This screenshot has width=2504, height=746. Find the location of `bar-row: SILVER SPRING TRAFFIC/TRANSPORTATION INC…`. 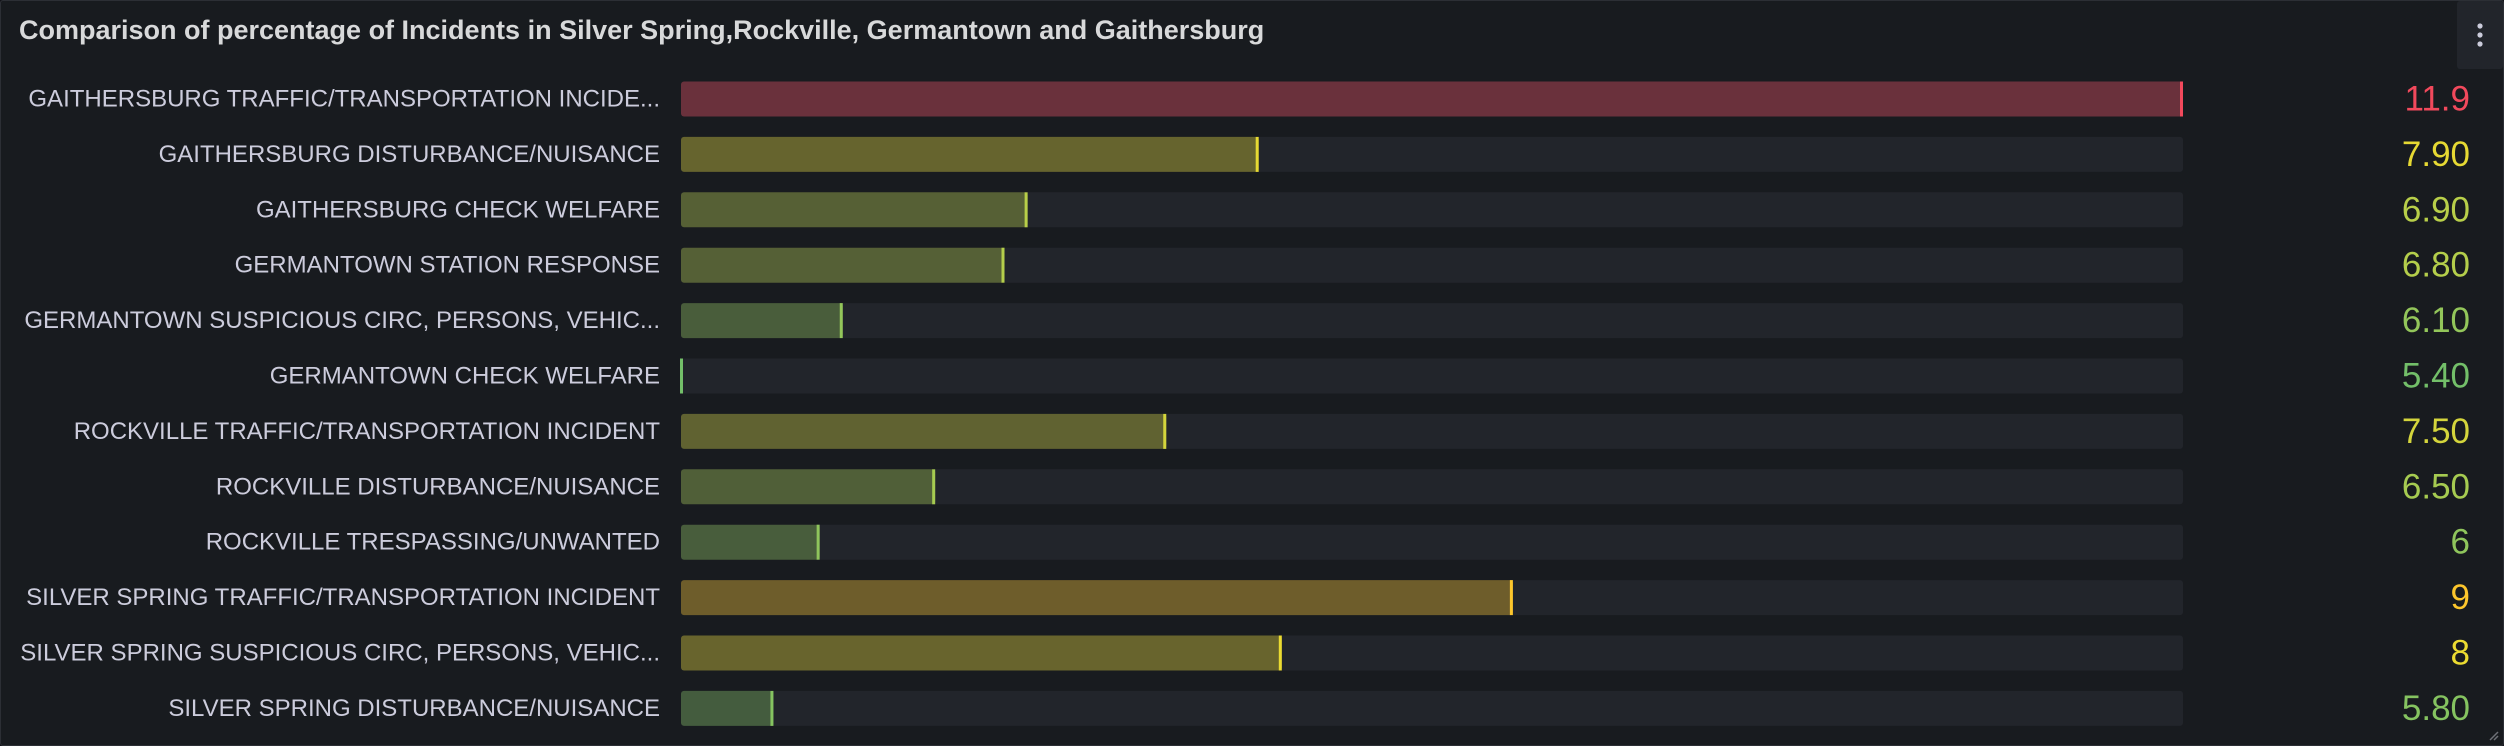

bar-row: SILVER SPRING TRAFFIC/TRANSPORTATION INC… is located at coordinates (1248, 597).